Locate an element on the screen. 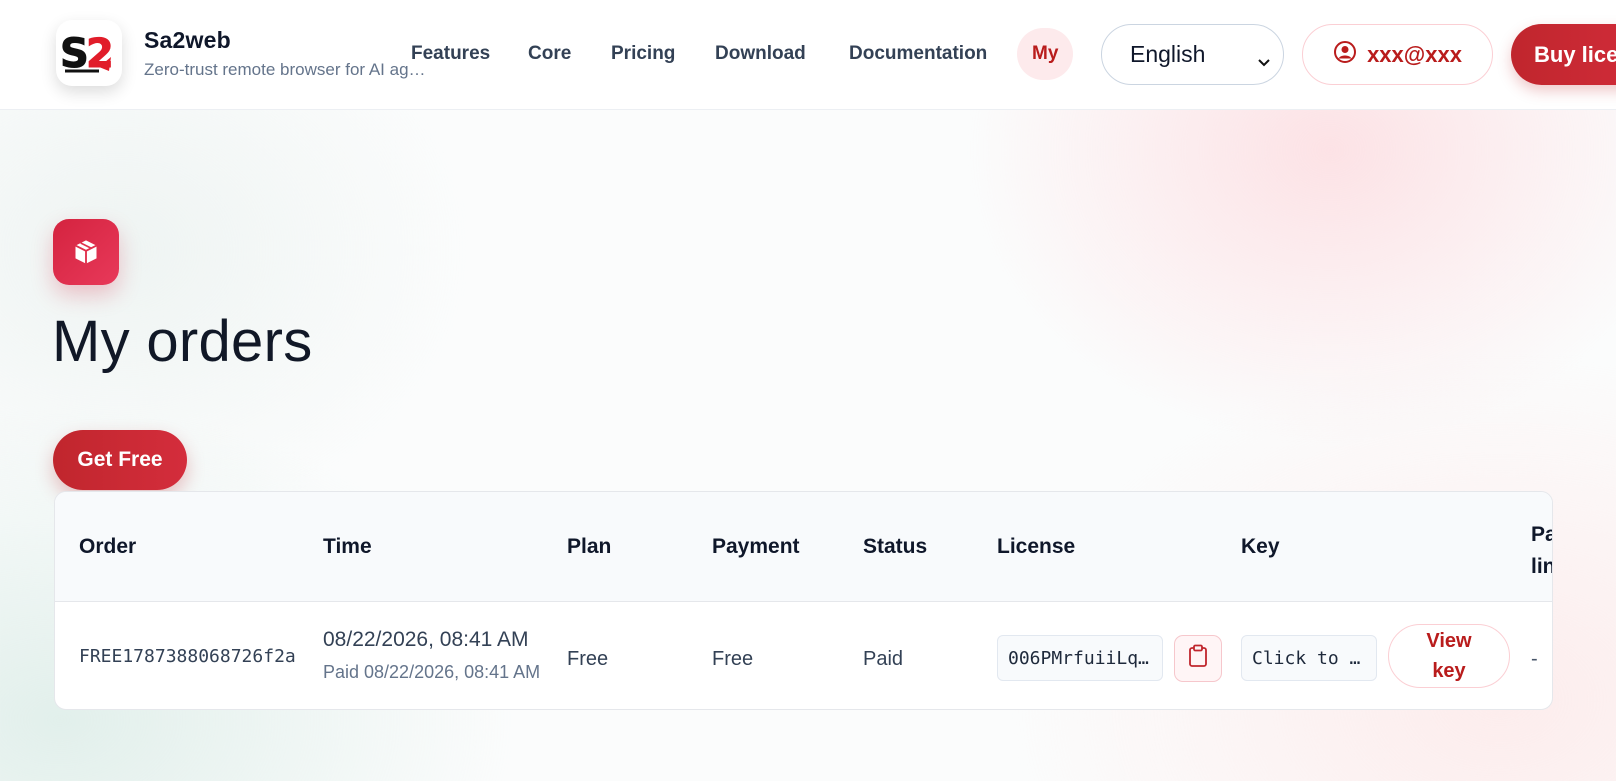 This screenshot has height=781, width=1616. license-field: 006PMrfuiiLqXk is located at coordinates (1080, 658).